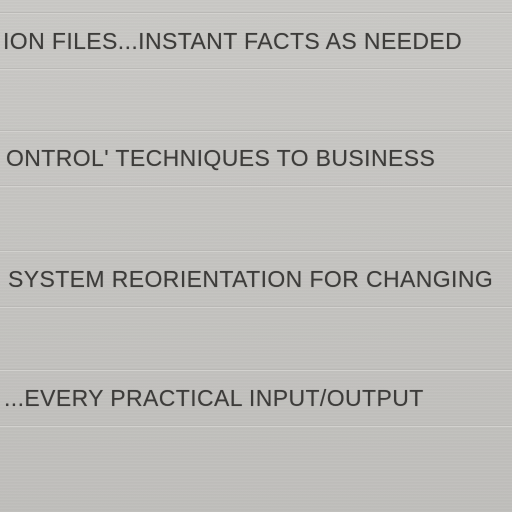  Describe the element at coordinates (221, 158) in the screenshot. I see `text-line-2: ONTROL' TECHNIQUES TO BUSINESS` at that location.